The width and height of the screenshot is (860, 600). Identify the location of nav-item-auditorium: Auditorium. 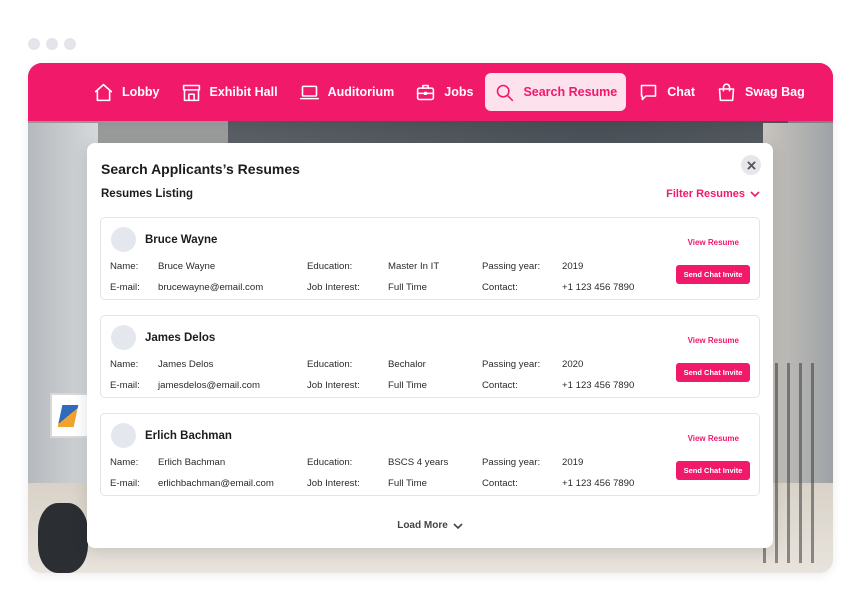
(347, 92).